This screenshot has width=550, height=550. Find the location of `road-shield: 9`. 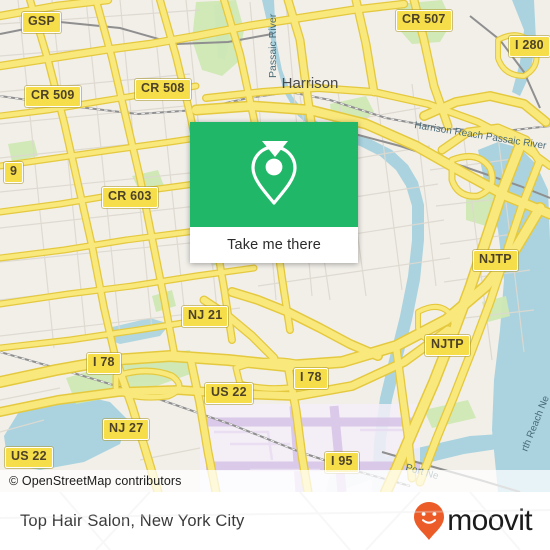

road-shield: 9 is located at coordinates (14, 172).